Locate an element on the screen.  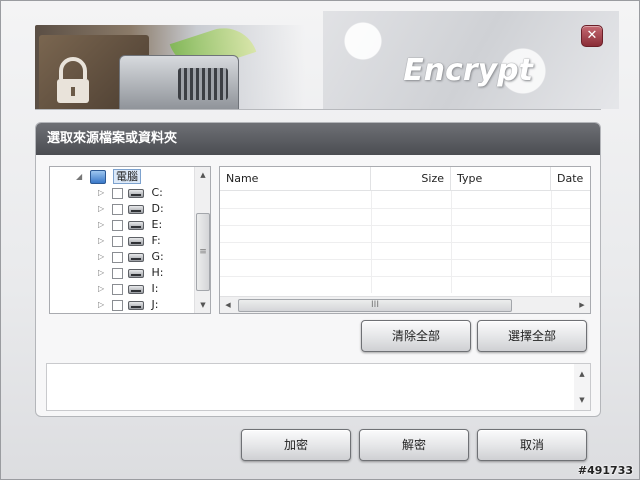
optical-drive-icon is located at coordinates (136, 209).